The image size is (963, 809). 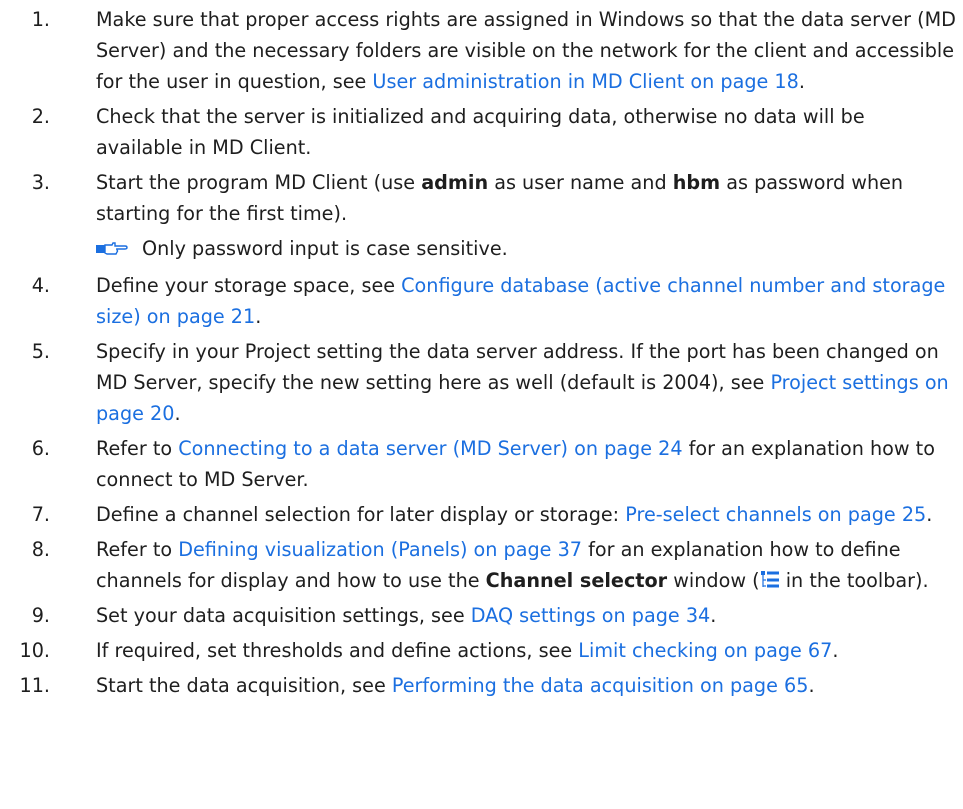 I want to click on daq-settings-link: DAQ settings on page 34, so click(x=590, y=615).